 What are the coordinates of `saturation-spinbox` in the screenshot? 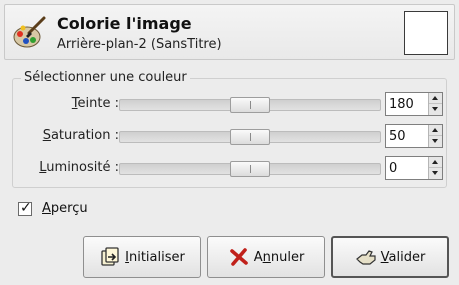 It's located at (414, 136).